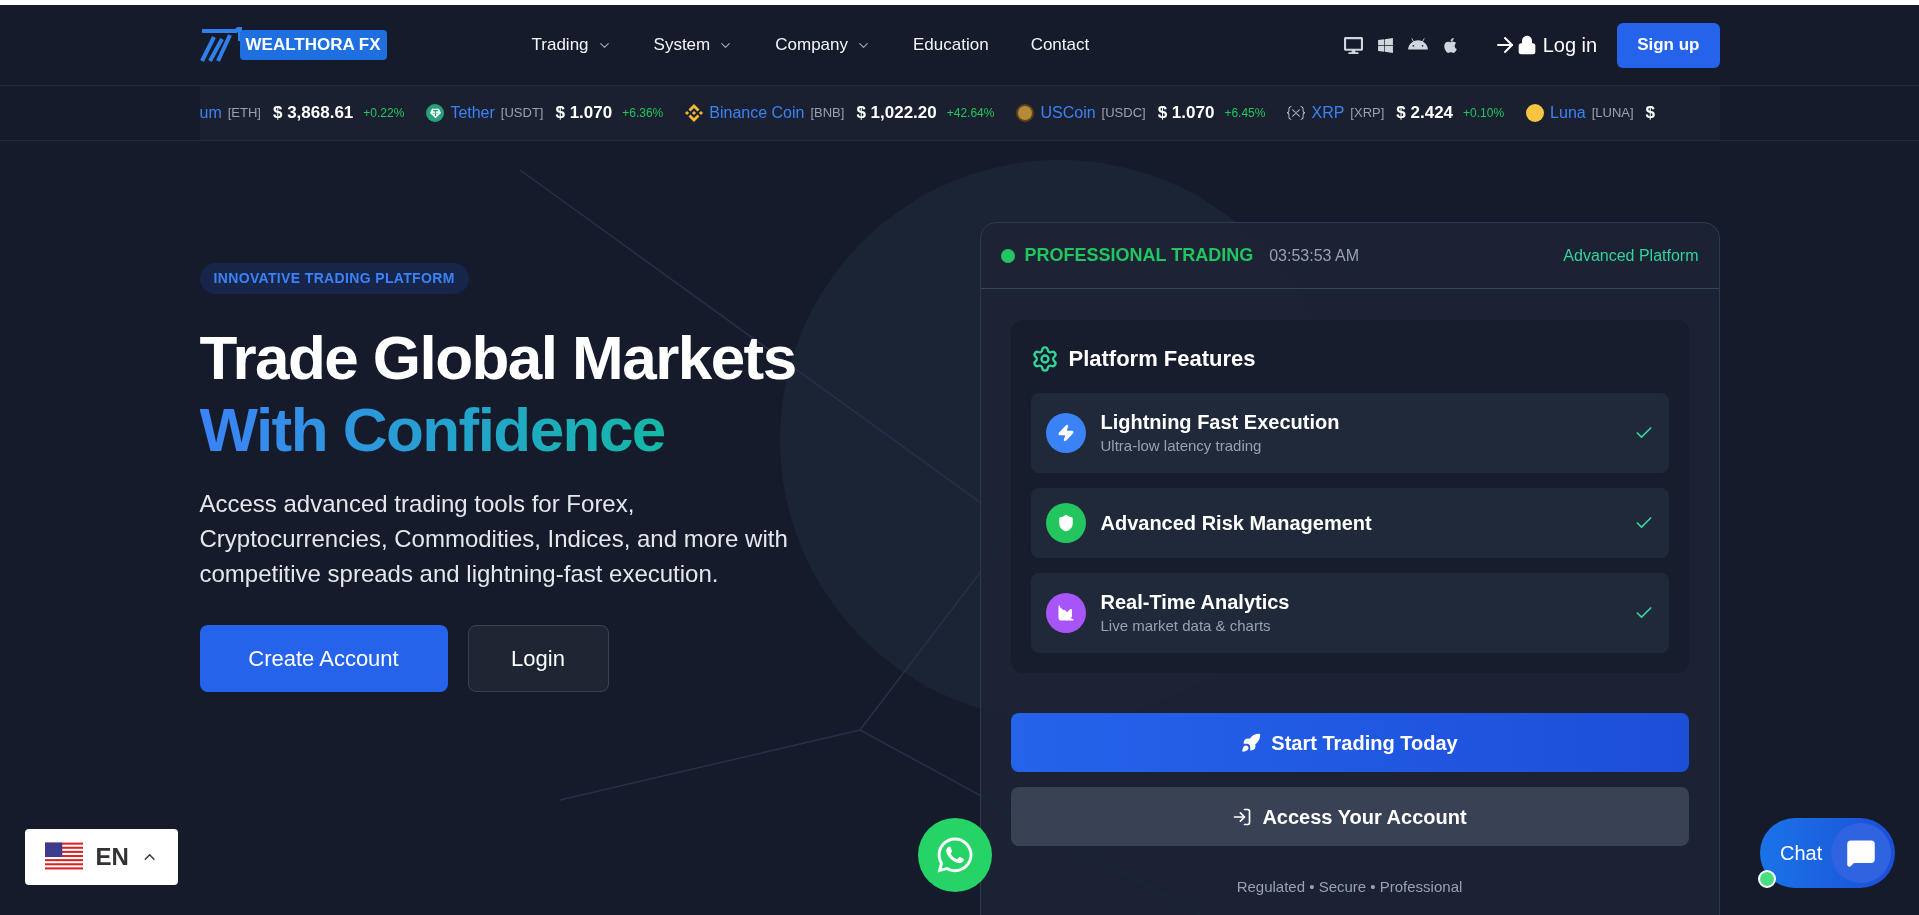 Image resolution: width=1919 pixels, height=915 pixels. I want to click on login-link: Log in, so click(1545, 45).